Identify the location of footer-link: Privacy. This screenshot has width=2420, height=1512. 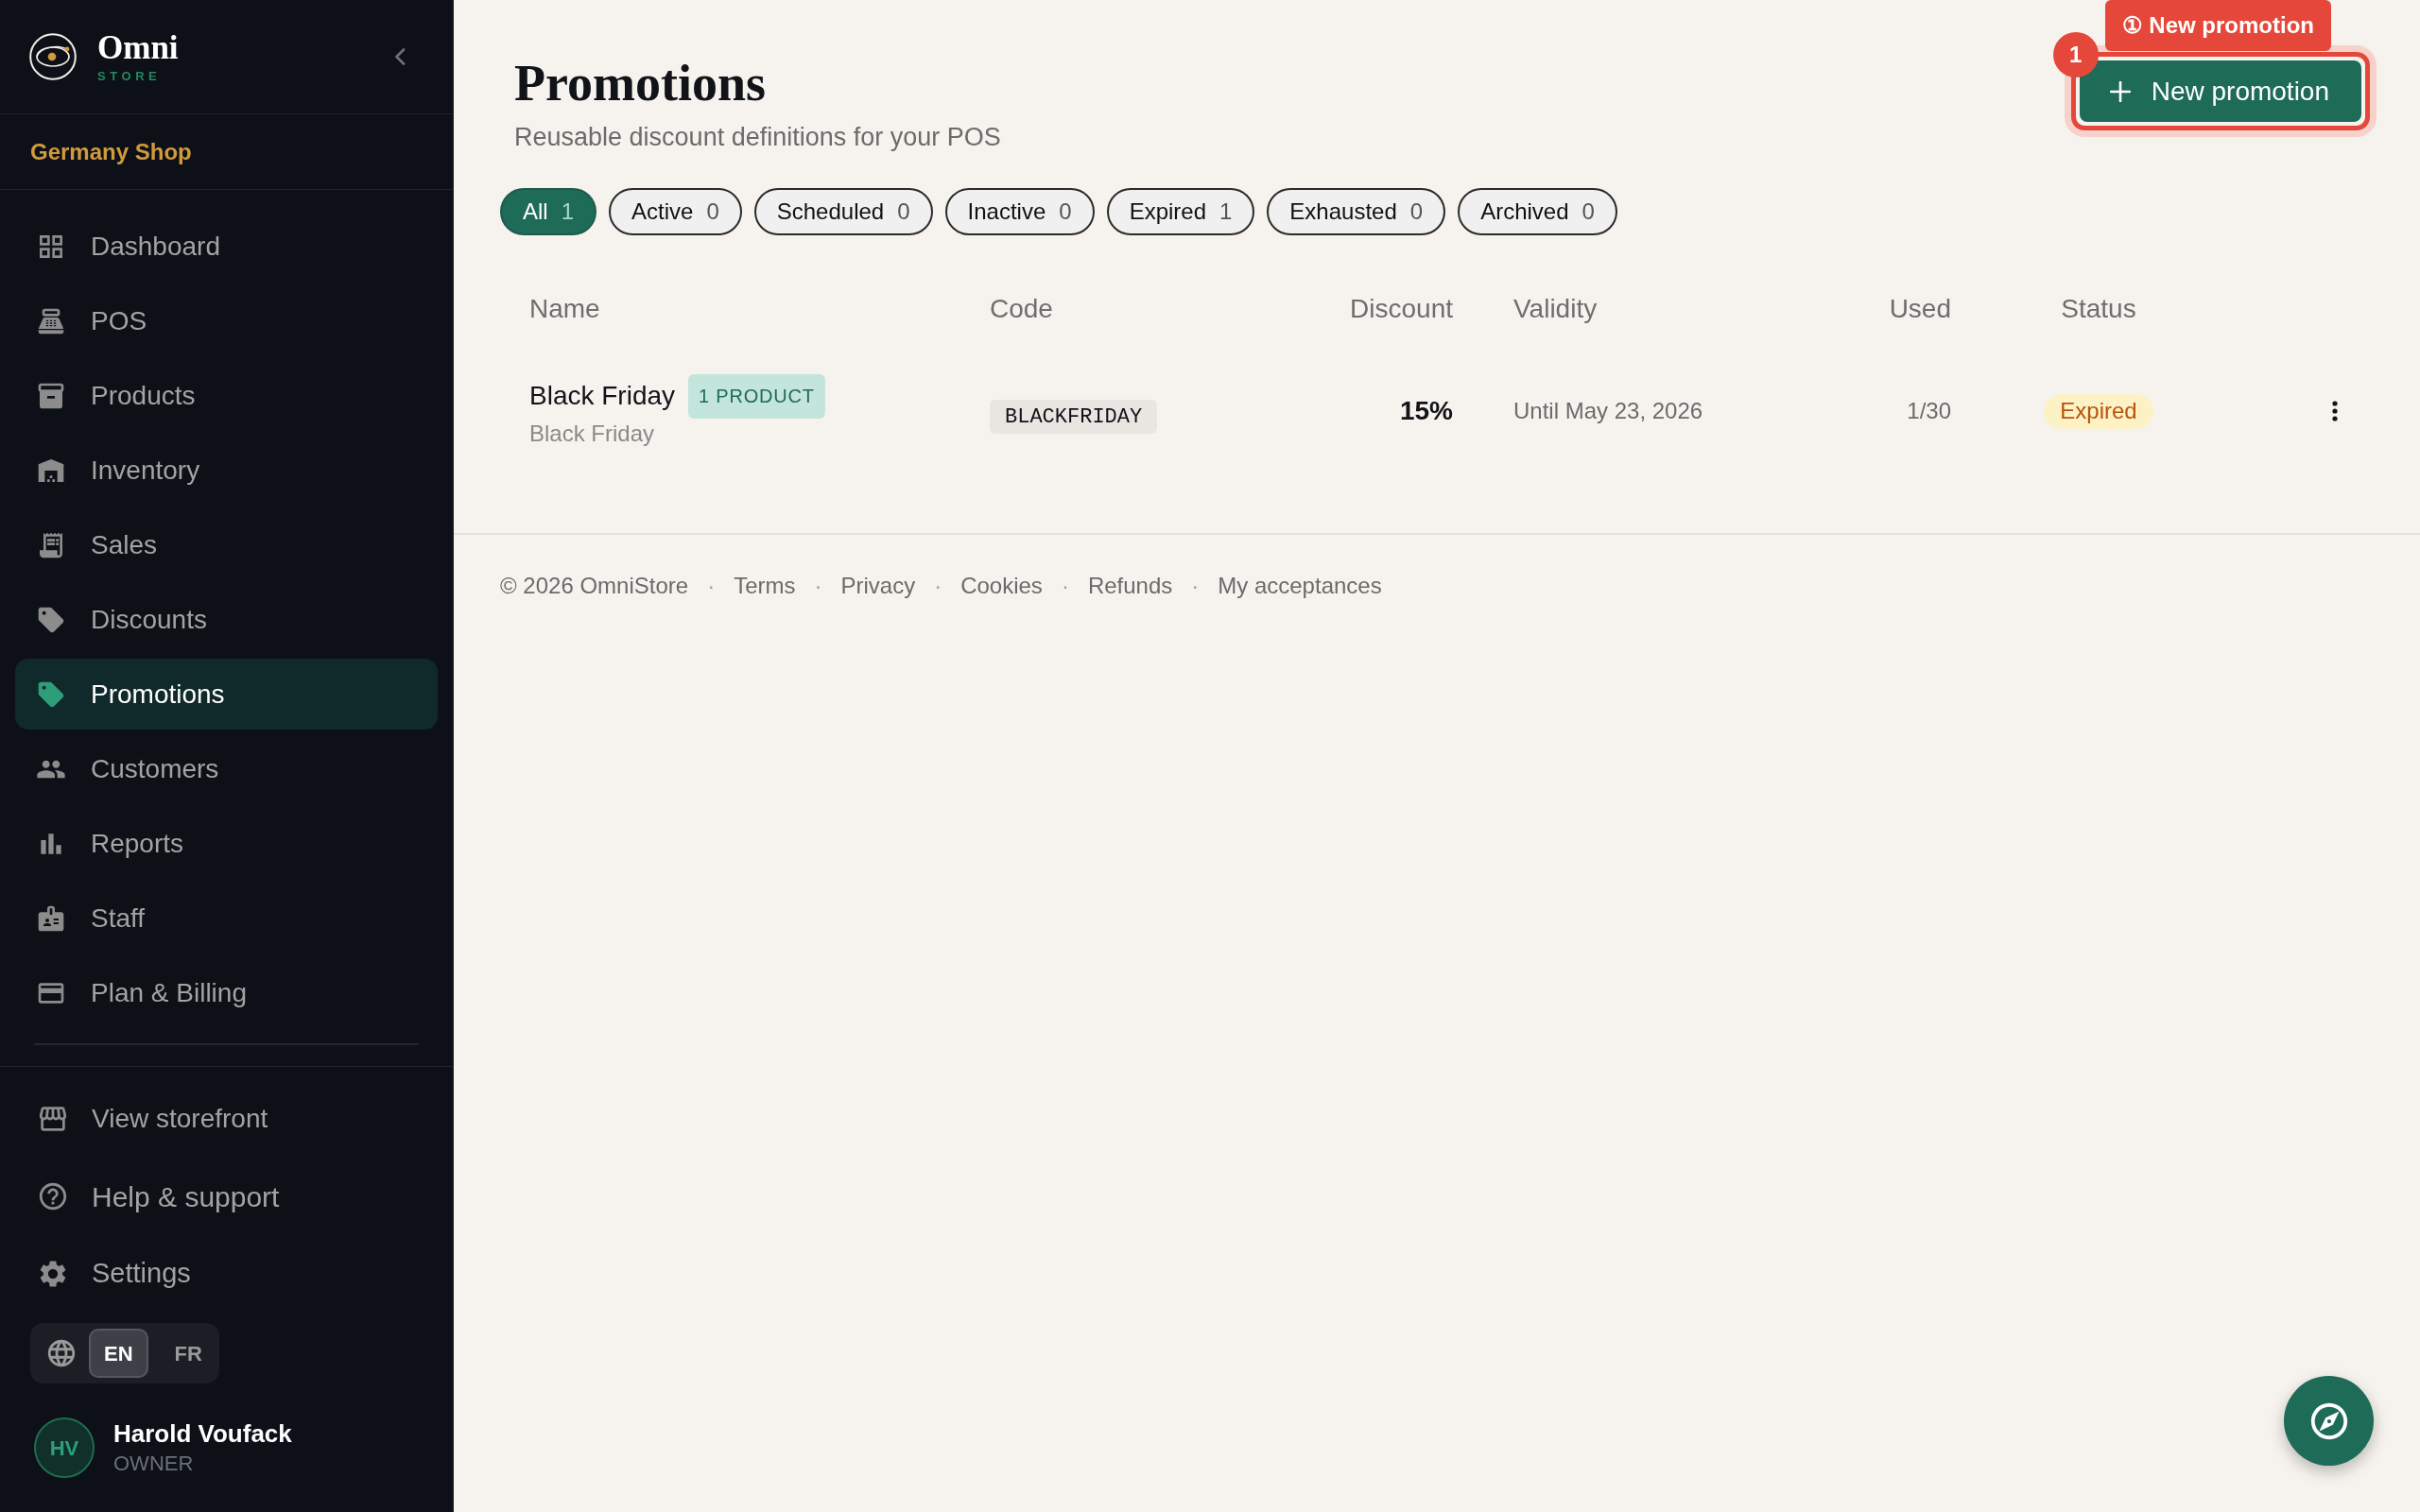
(878, 586).